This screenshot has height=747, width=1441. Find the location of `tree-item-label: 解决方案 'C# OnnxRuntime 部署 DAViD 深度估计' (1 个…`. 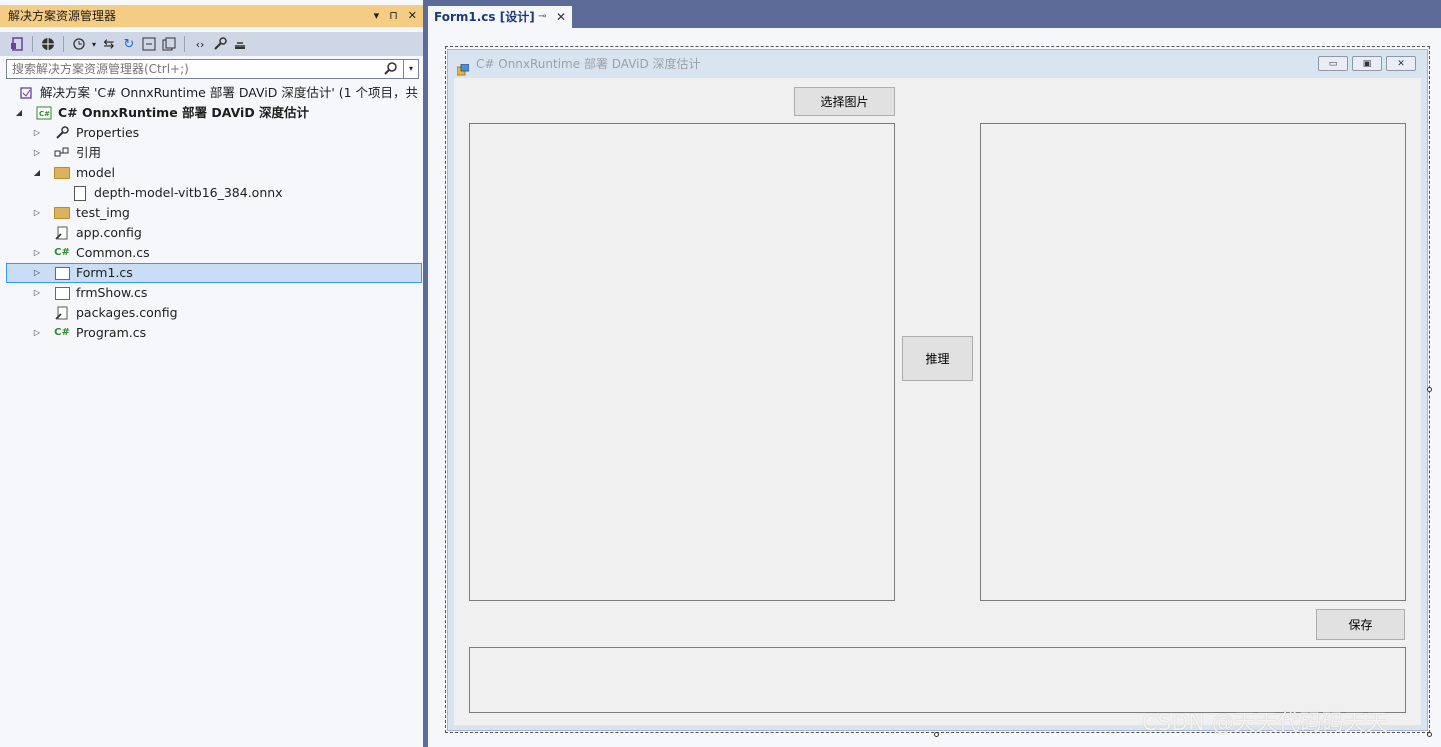

tree-item-label: 解决方案 'C# OnnxRuntime 部署 DAViD 深度估计' (1 个… is located at coordinates (231, 92).